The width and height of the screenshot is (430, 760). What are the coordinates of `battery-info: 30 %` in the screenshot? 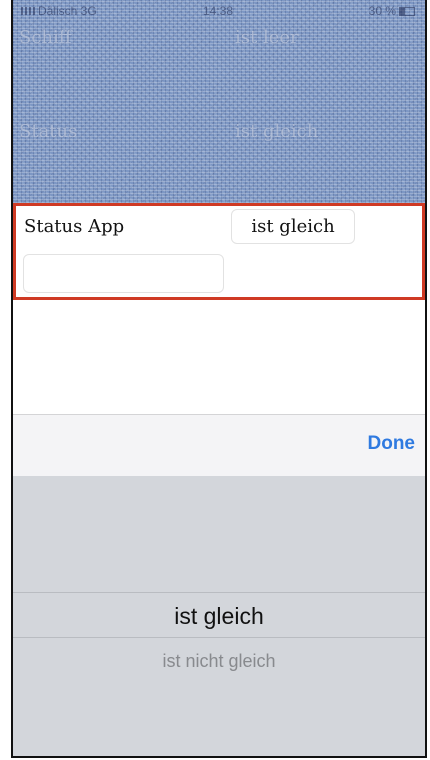 It's located at (392, 11).